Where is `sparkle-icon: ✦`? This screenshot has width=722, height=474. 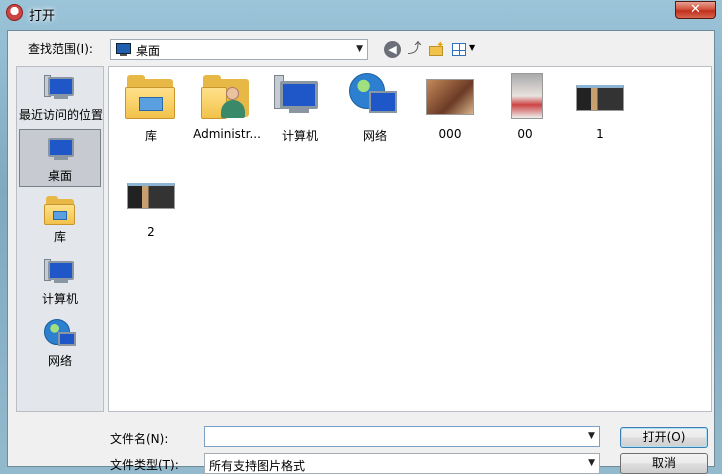
sparkle-icon: ✦ is located at coordinates (440, 45).